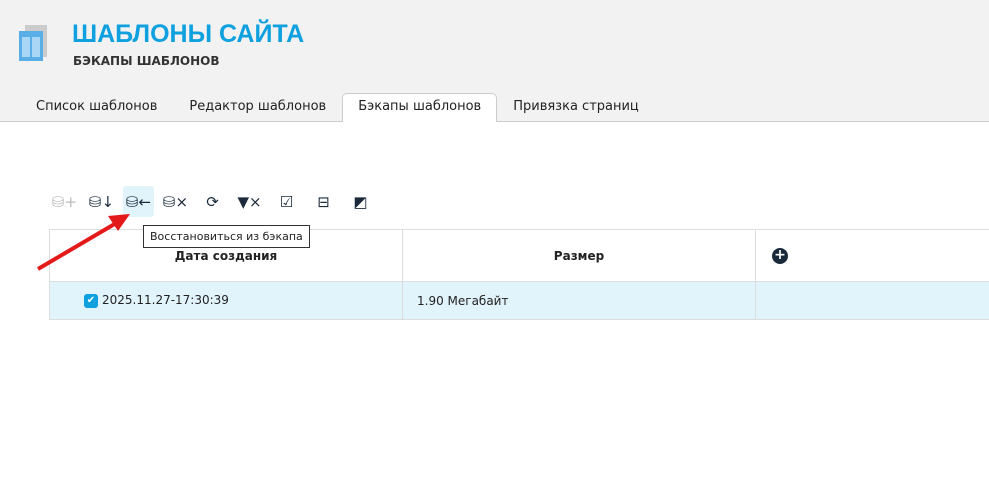  What do you see at coordinates (188, 34) in the screenshot?
I see `page-title: ШАБЛОНЫ САЙТА` at bounding box center [188, 34].